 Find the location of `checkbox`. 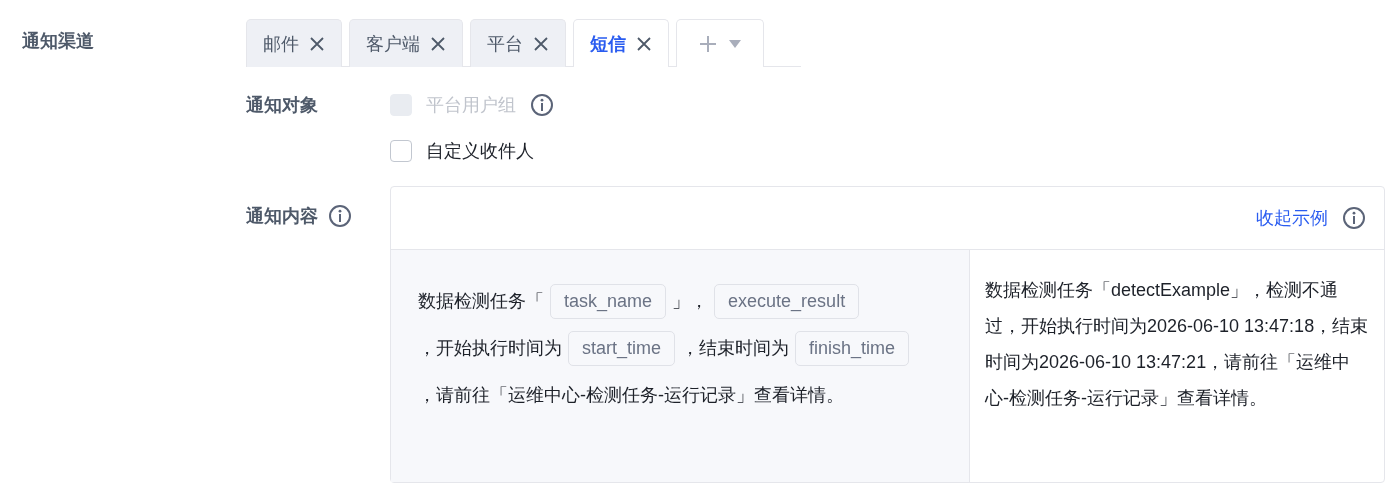

checkbox is located at coordinates (401, 151).